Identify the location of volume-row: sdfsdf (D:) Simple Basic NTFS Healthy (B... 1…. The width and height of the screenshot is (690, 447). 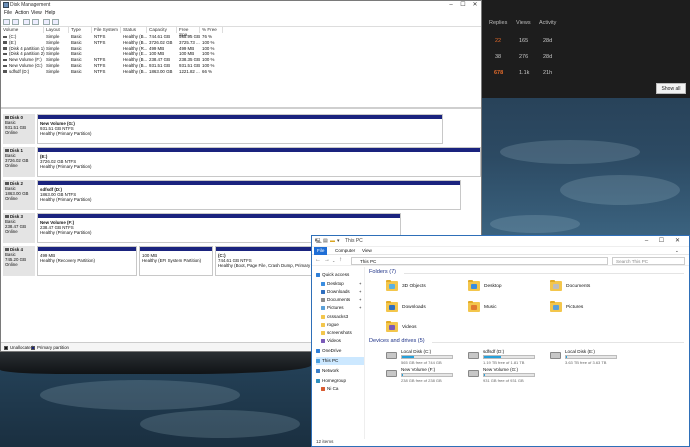
(241, 72).